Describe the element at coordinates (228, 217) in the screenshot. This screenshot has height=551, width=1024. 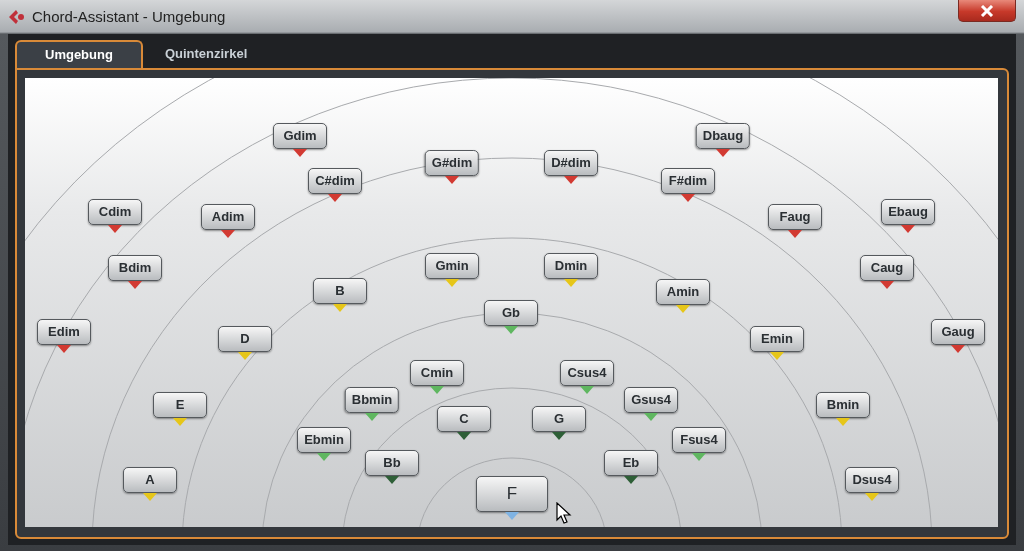
I see `chord-button: Adim` at that location.